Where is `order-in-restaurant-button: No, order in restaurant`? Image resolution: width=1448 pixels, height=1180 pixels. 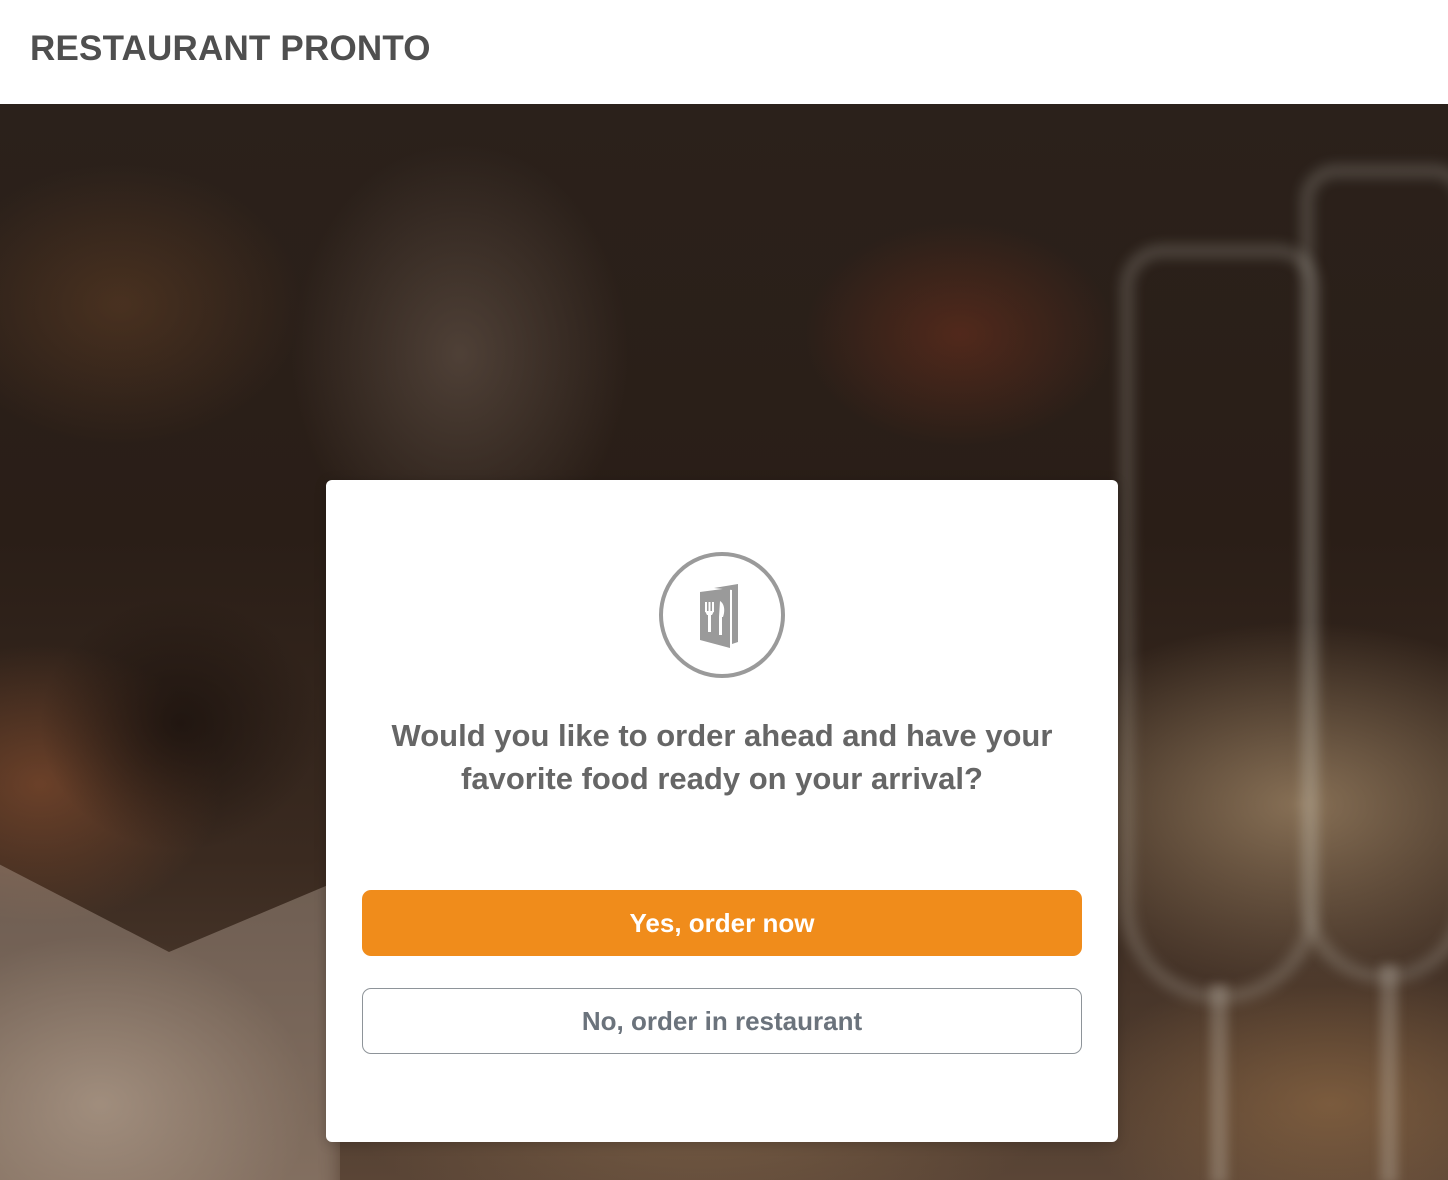
order-in-restaurant-button: No, order in restaurant is located at coordinates (722, 1021).